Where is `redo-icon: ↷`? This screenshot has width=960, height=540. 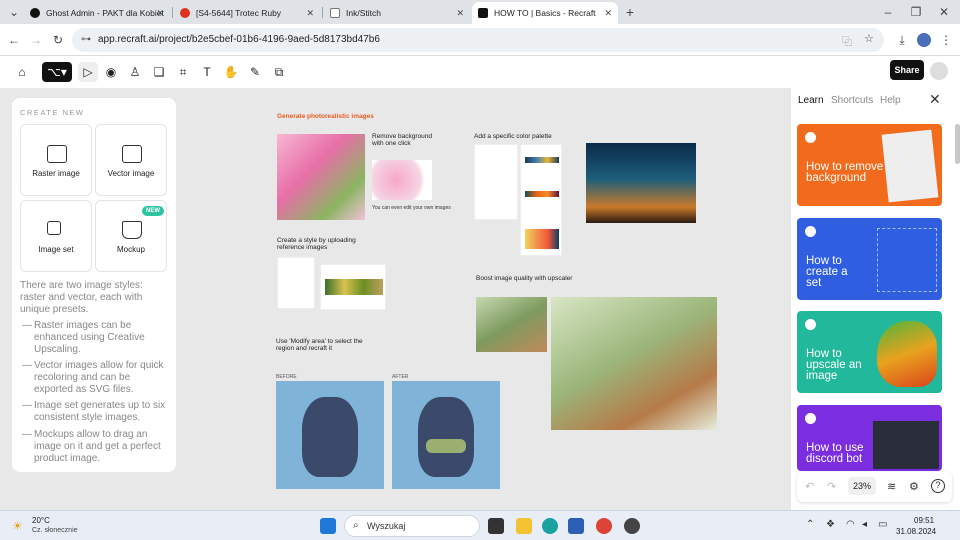
redo-icon: ↷ is located at coordinates (831, 486).